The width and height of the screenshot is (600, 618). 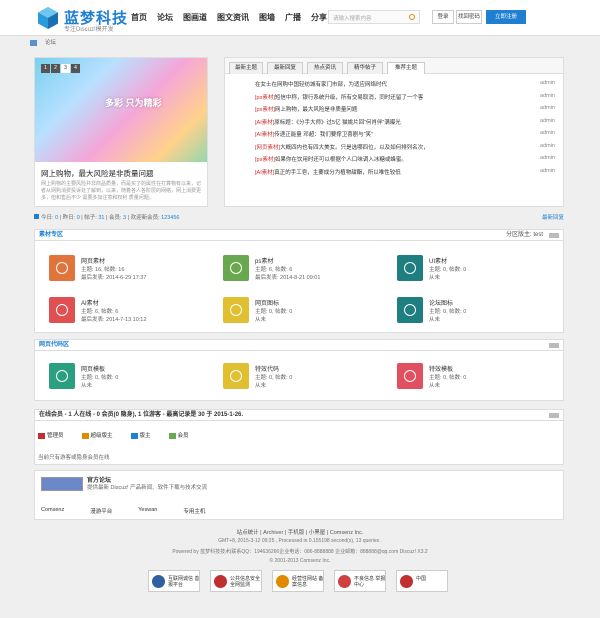 I want to click on thread-row: [AI素材]真正的手工皂，主要成分为植物甜酯，所以唯性较低 admin, so click(x=405, y=174).